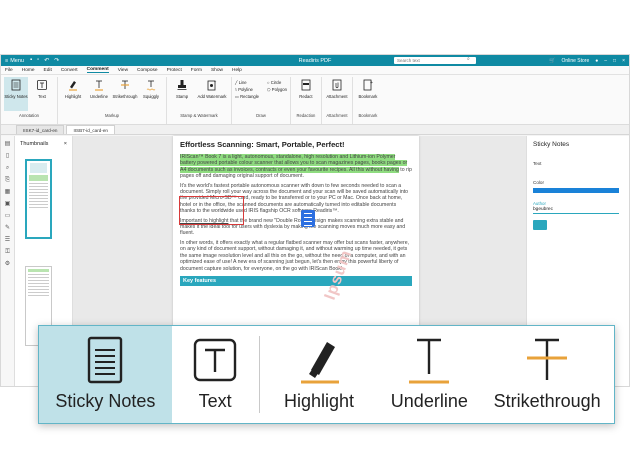  Describe the element at coordinates (99, 94) in the screenshot. I see `underline-button: Underline` at that location.